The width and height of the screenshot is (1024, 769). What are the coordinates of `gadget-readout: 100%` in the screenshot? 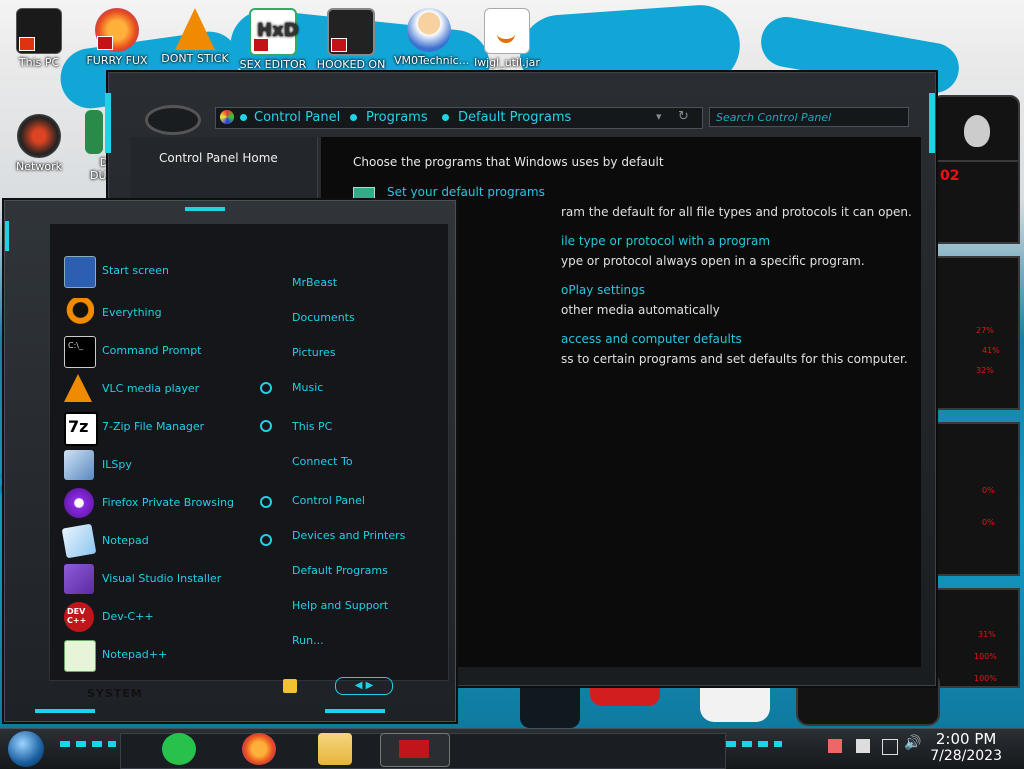 It's located at (985, 678).